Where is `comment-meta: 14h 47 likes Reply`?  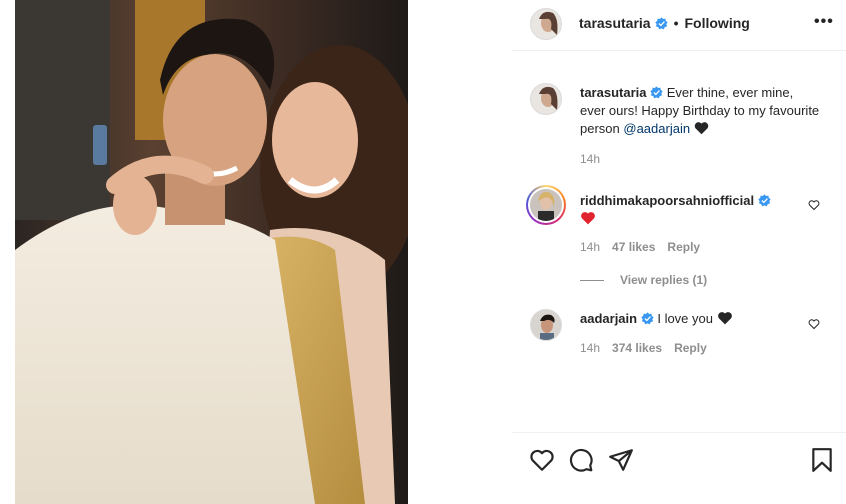 comment-meta: 14h 47 likes Reply is located at coordinates (640, 247).